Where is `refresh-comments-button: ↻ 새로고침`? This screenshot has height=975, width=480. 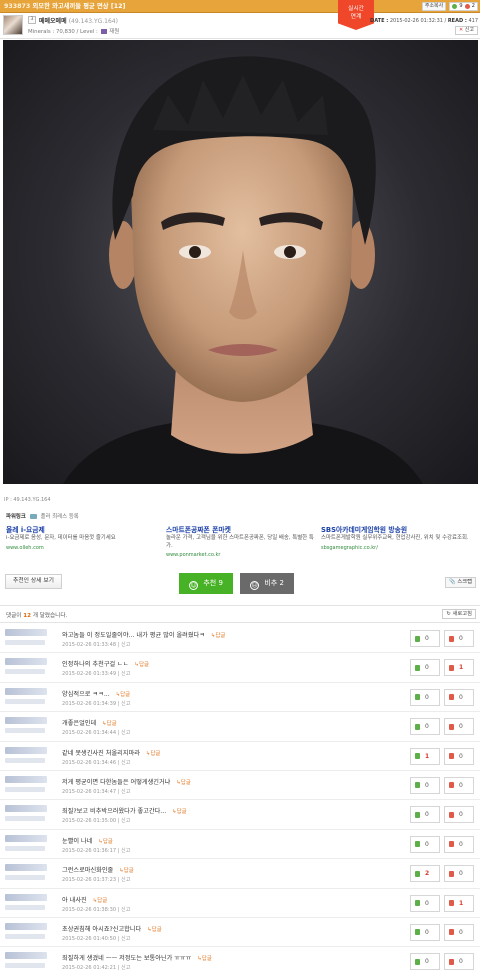
refresh-comments-button: ↻ 새로고침 is located at coordinates (459, 614).